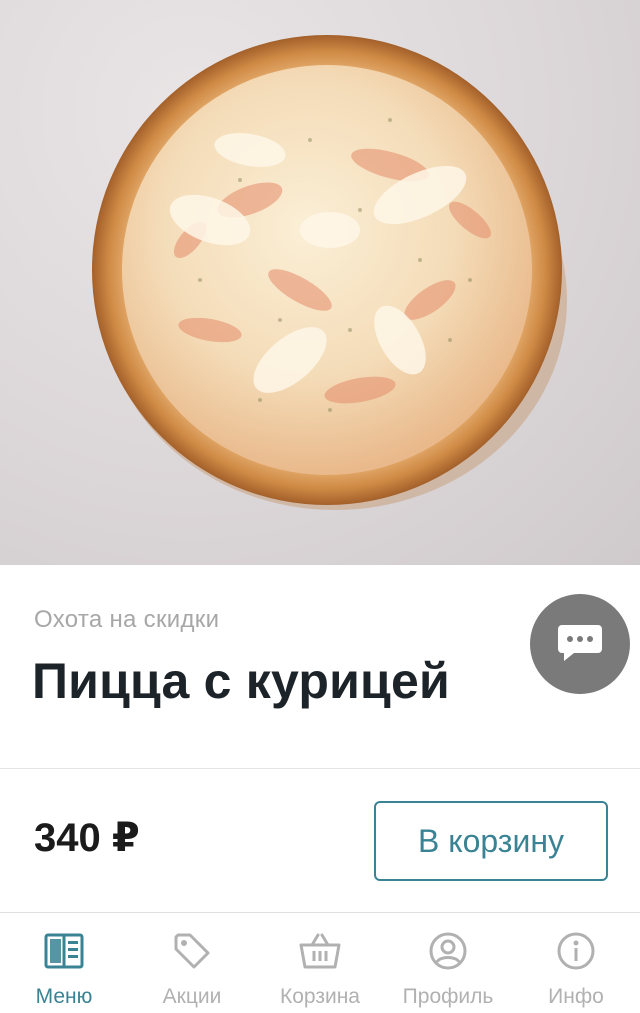  I want to click on tab-info: Инфо, so click(576, 963).